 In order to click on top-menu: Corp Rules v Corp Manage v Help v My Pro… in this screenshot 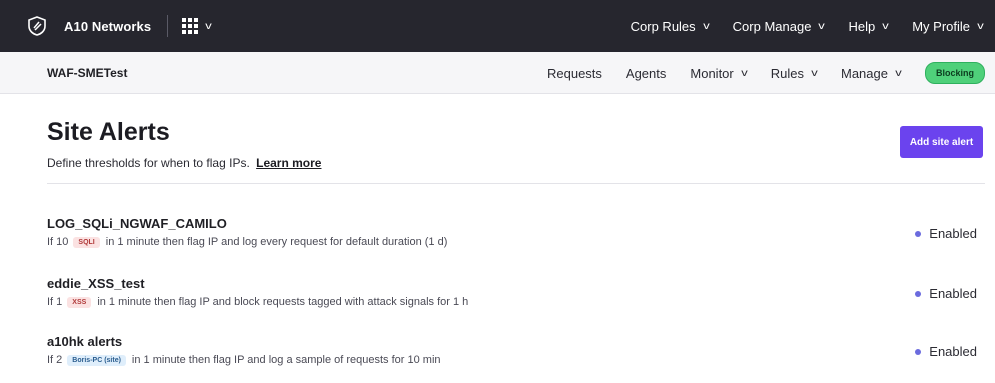, I will do `click(813, 26)`.